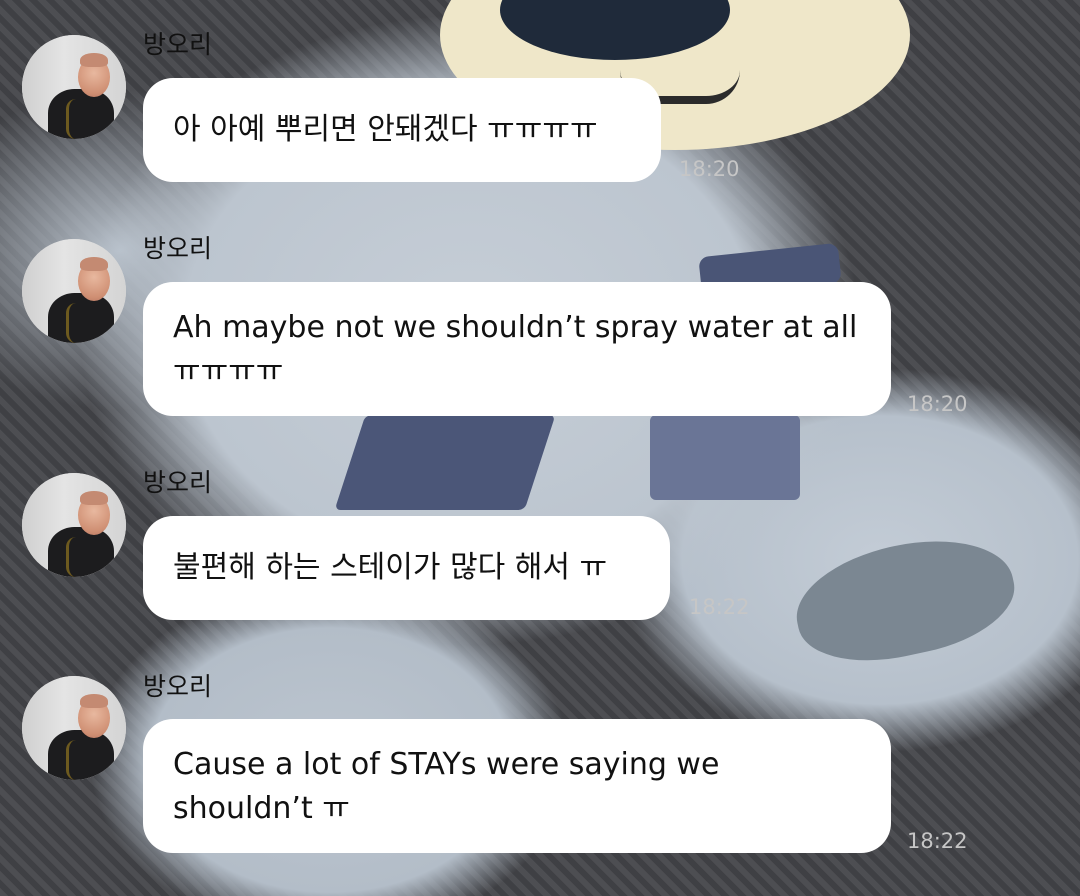 The image size is (1080, 896). I want to click on message-text: 불편해 하는 스테이가 많다 해서 ㅠ, so click(390, 567).